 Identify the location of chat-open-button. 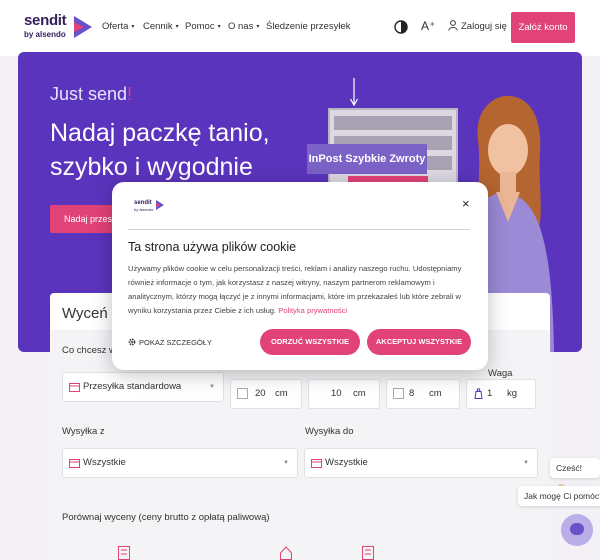
(577, 530).